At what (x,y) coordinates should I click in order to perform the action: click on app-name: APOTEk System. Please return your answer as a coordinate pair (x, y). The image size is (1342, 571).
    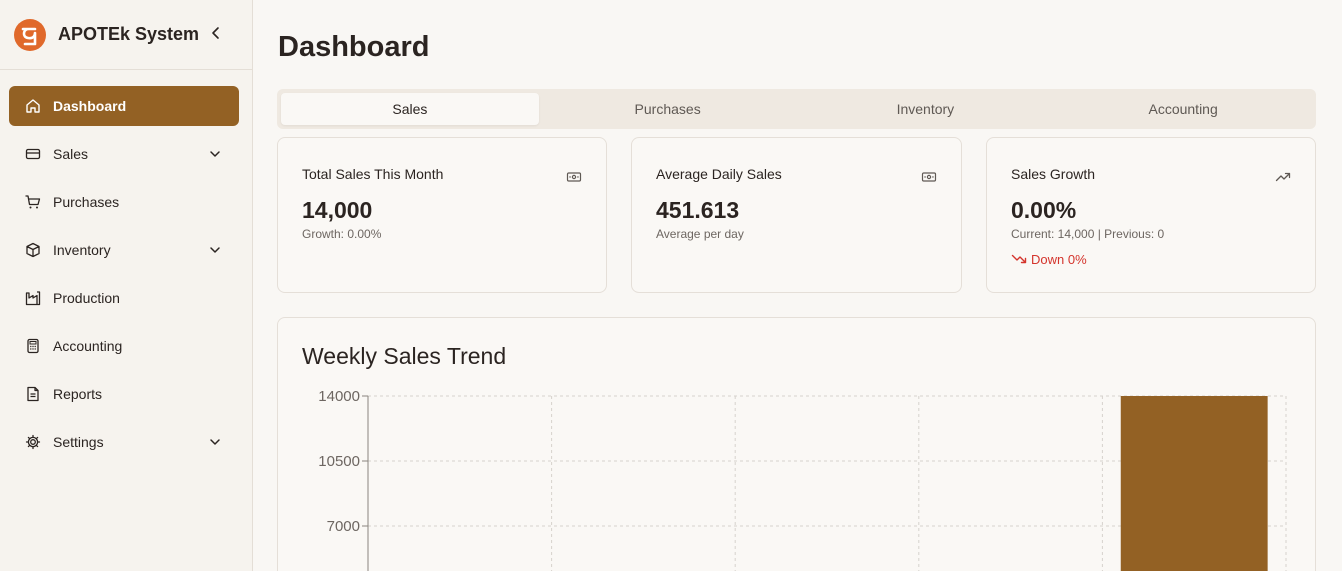
    Looking at the image, I should click on (129, 34).